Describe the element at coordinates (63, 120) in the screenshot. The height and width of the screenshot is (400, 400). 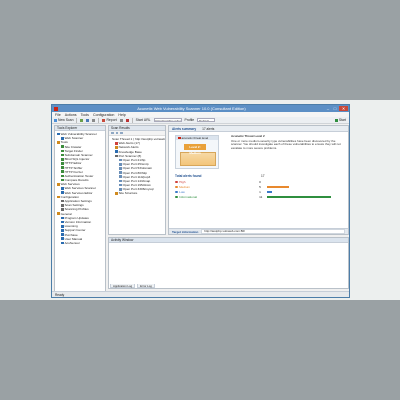
I see `new-scan-button: New Scan` at that location.